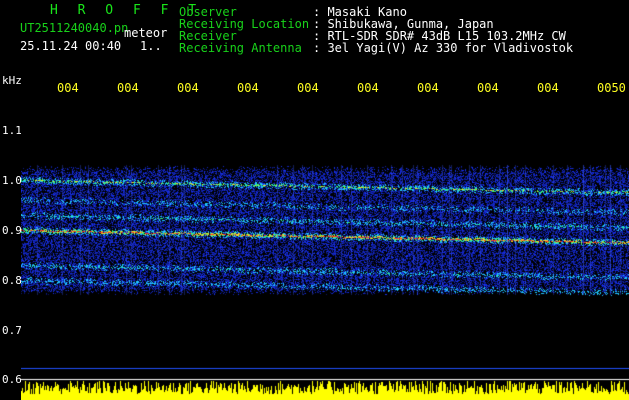 The width and height of the screenshot is (629, 400). Describe the element at coordinates (74, 28) in the screenshot. I see `file-name: UT2511240040.pn` at that location.